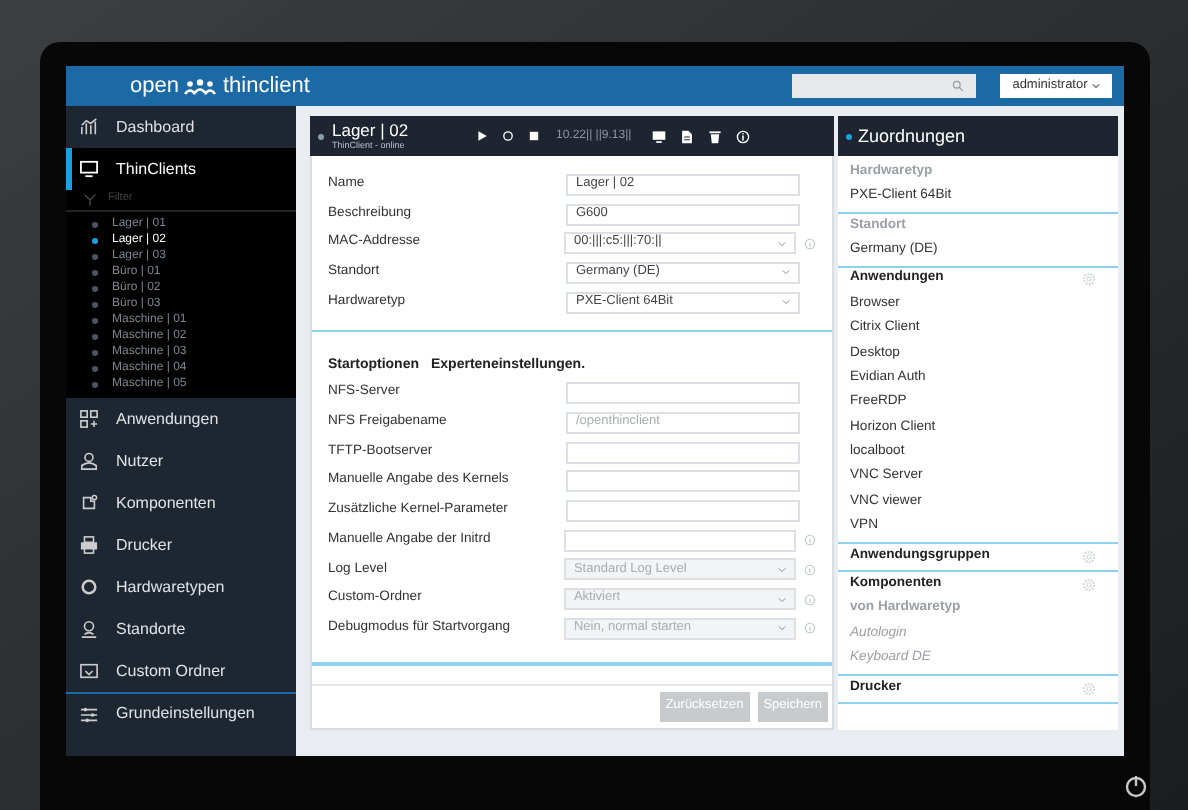 This screenshot has height=810, width=1188. I want to click on people-logo-icon, so click(200, 86).